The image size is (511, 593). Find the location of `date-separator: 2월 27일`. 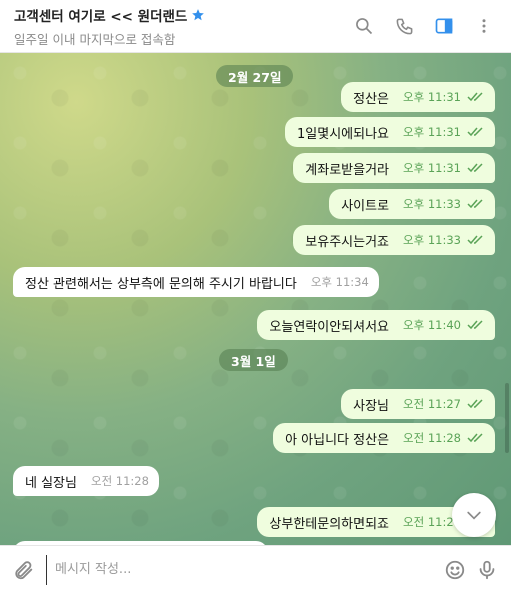

date-separator: 2월 27일 is located at coordinates (255, 76).